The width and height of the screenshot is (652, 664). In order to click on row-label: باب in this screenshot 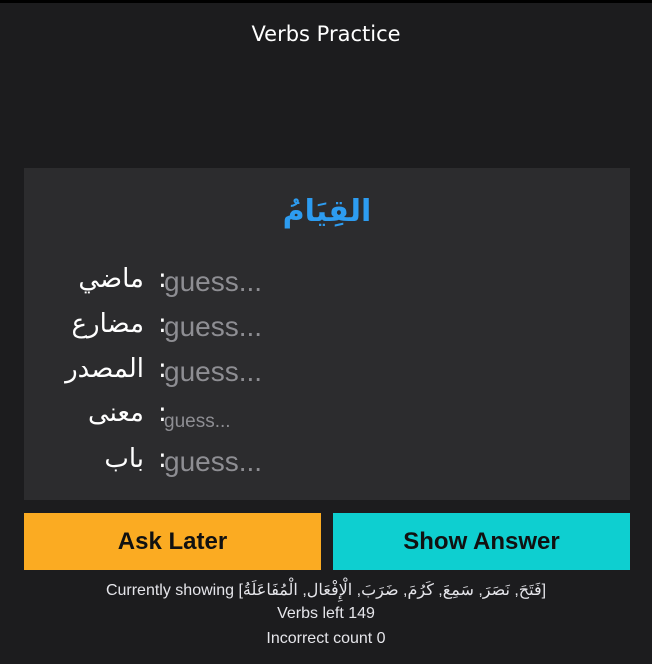, I will do `click(124, 459)`.